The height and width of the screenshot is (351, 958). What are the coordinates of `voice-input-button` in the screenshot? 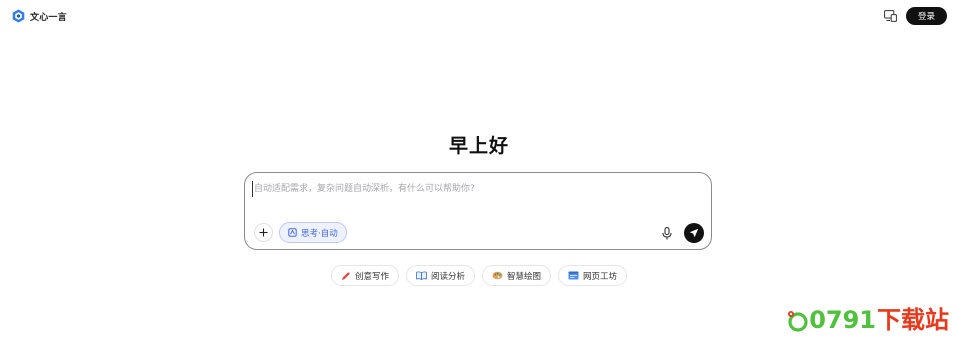 It's located at (667, 233).